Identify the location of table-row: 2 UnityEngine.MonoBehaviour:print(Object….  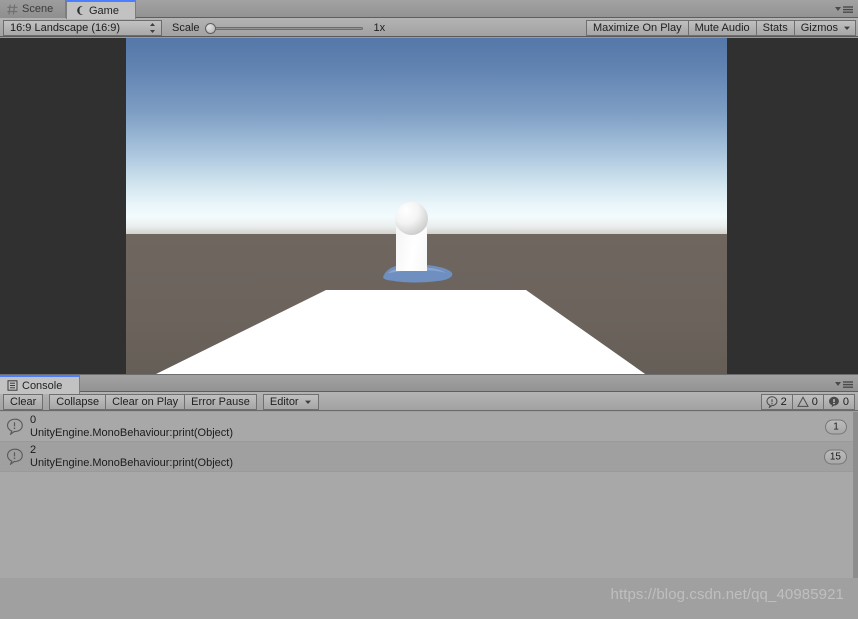
(429, 457).